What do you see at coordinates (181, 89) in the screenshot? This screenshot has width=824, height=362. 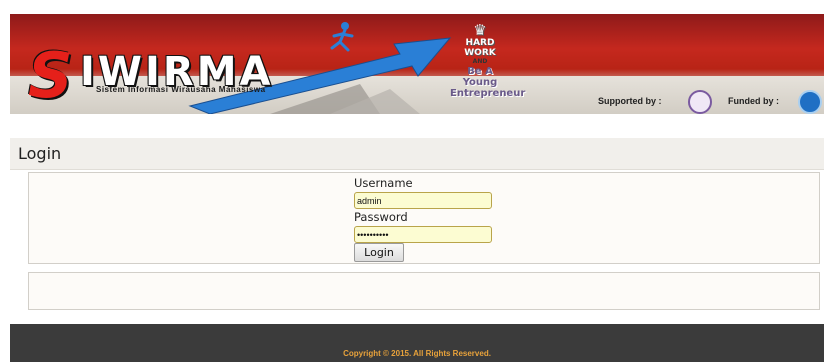 I see `logo-subtitle: Sistem Informasi Wirausaha Mahasiswa` at bounding box center [181, 89].